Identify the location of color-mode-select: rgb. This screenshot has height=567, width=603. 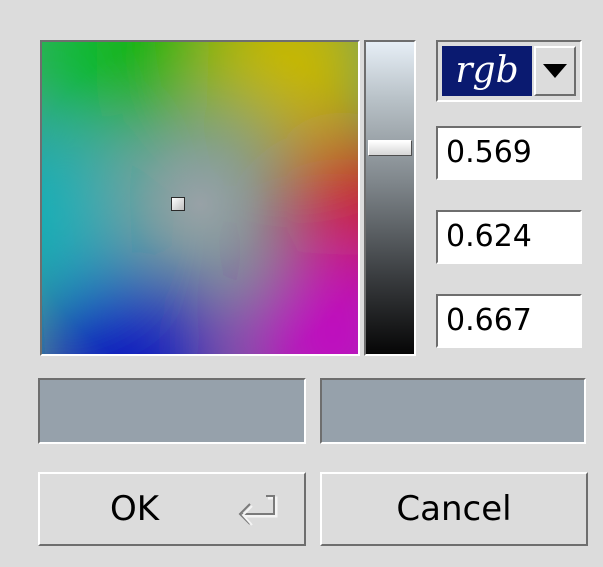
(509, 71).